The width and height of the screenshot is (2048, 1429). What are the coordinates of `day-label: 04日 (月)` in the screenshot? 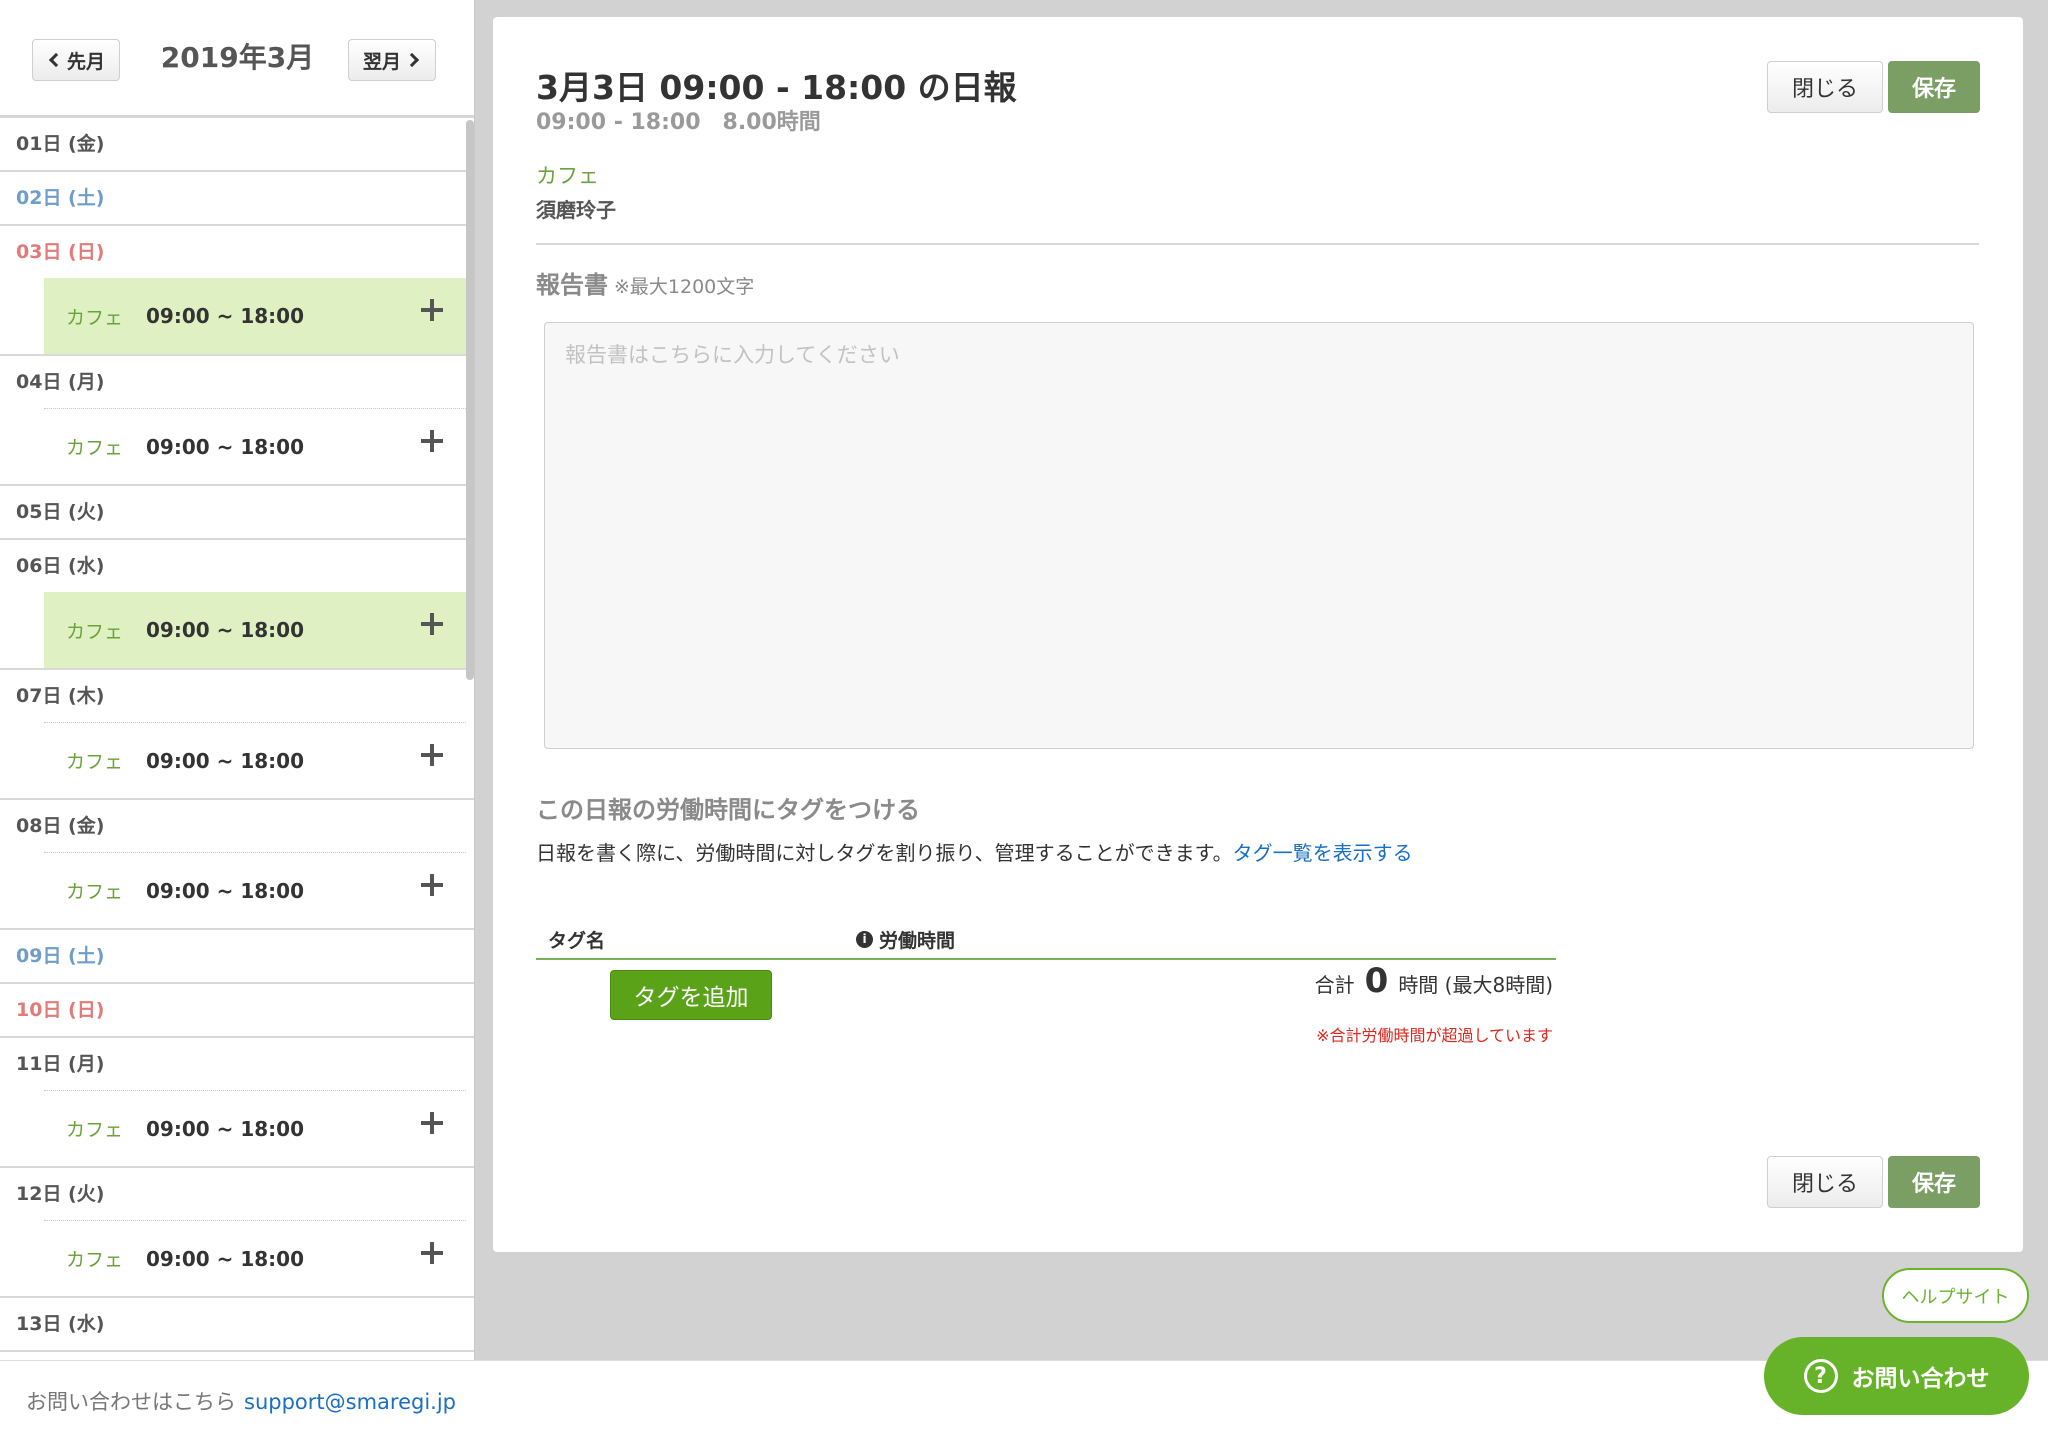 It's located at (60, 382).